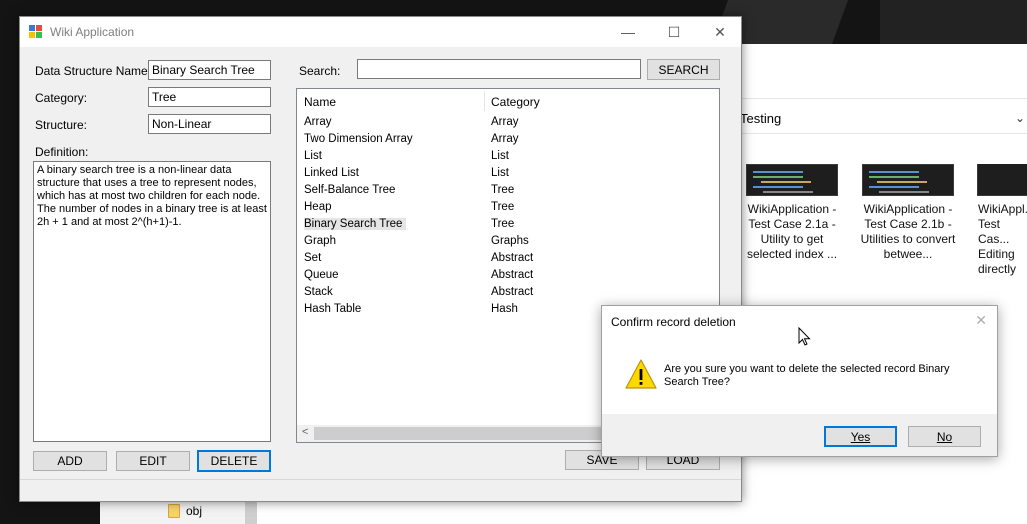 Image resolution: width=1027 pixels, height=524 pixels. What do you see at coordinates (61, 125) in the screenshot?
I see `structure-label: Structure:` at bounding box center [61, 125].